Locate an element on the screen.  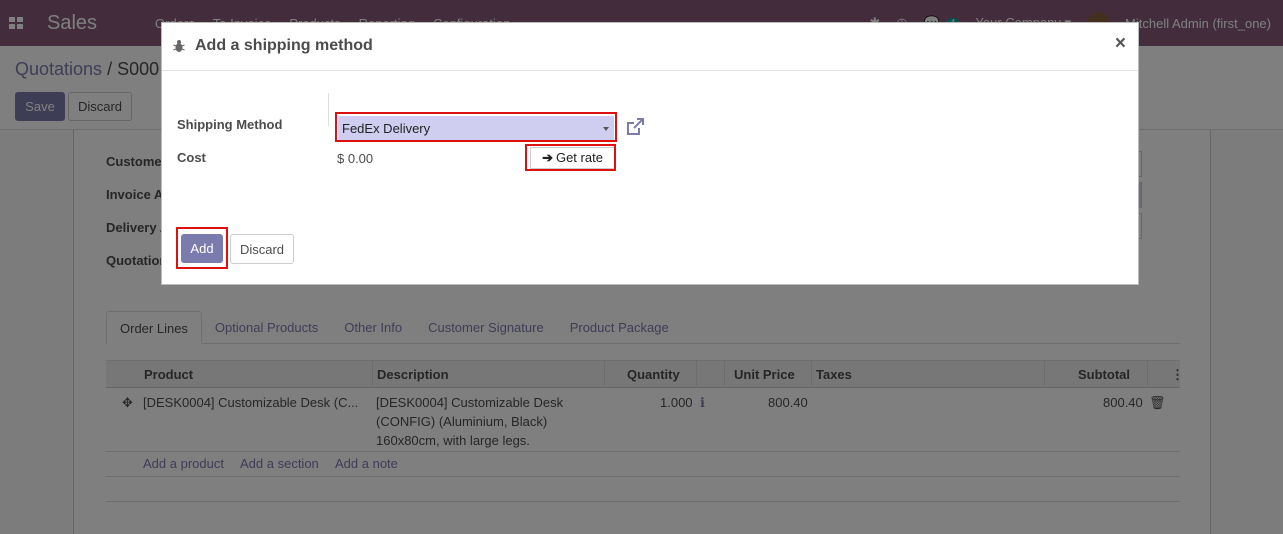
cost-label: Cost is located at coordinates (191, 157).